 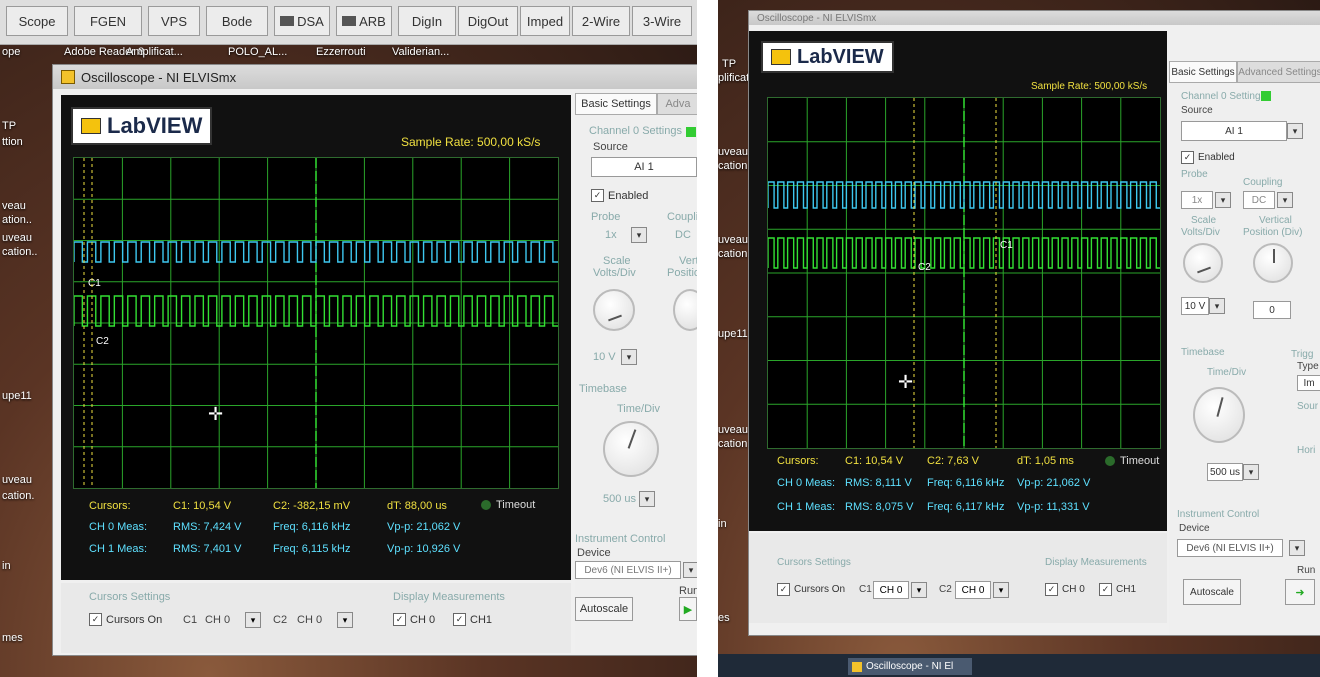 I want to click on time-div-select: 500 us, so click(x=1225, y=472).